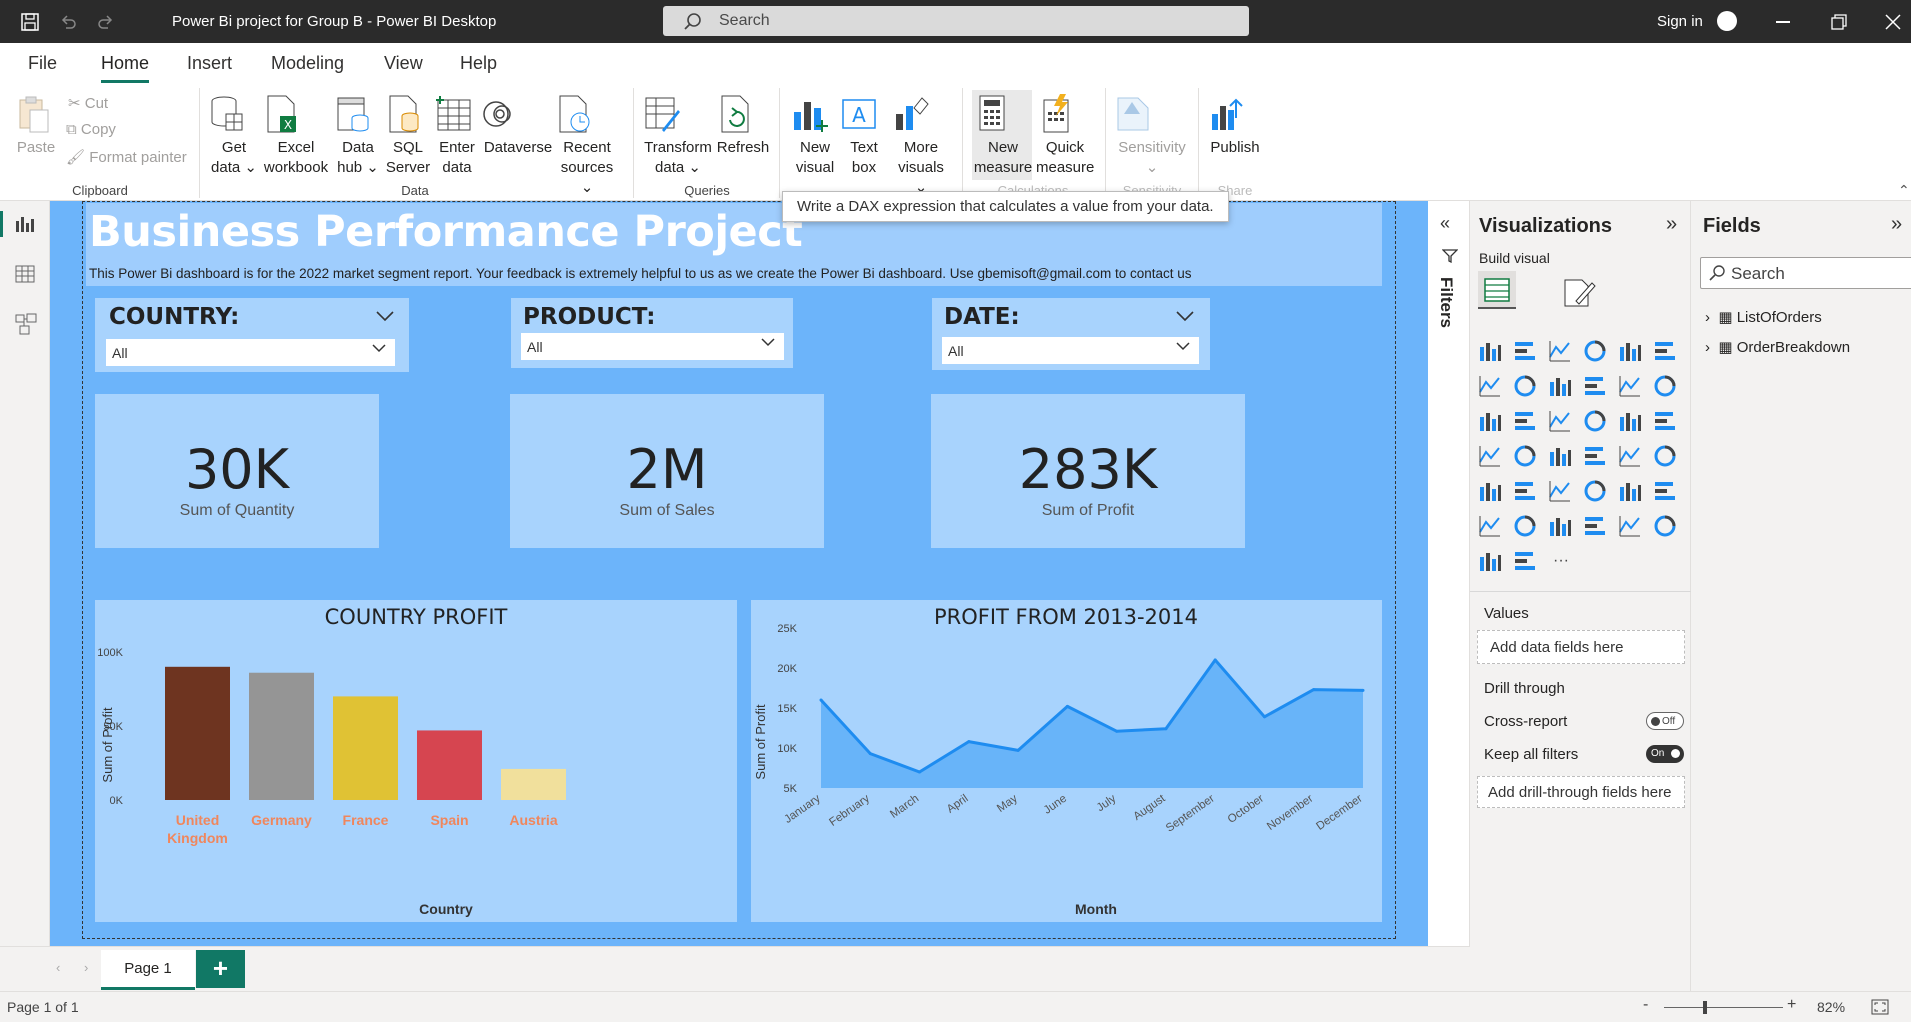 This screenshot has width=1911, height=1022. What do you see at coordinates (25, 224) in the screenshot?
I see `report-view-icon` at bounding box center [25, 224].